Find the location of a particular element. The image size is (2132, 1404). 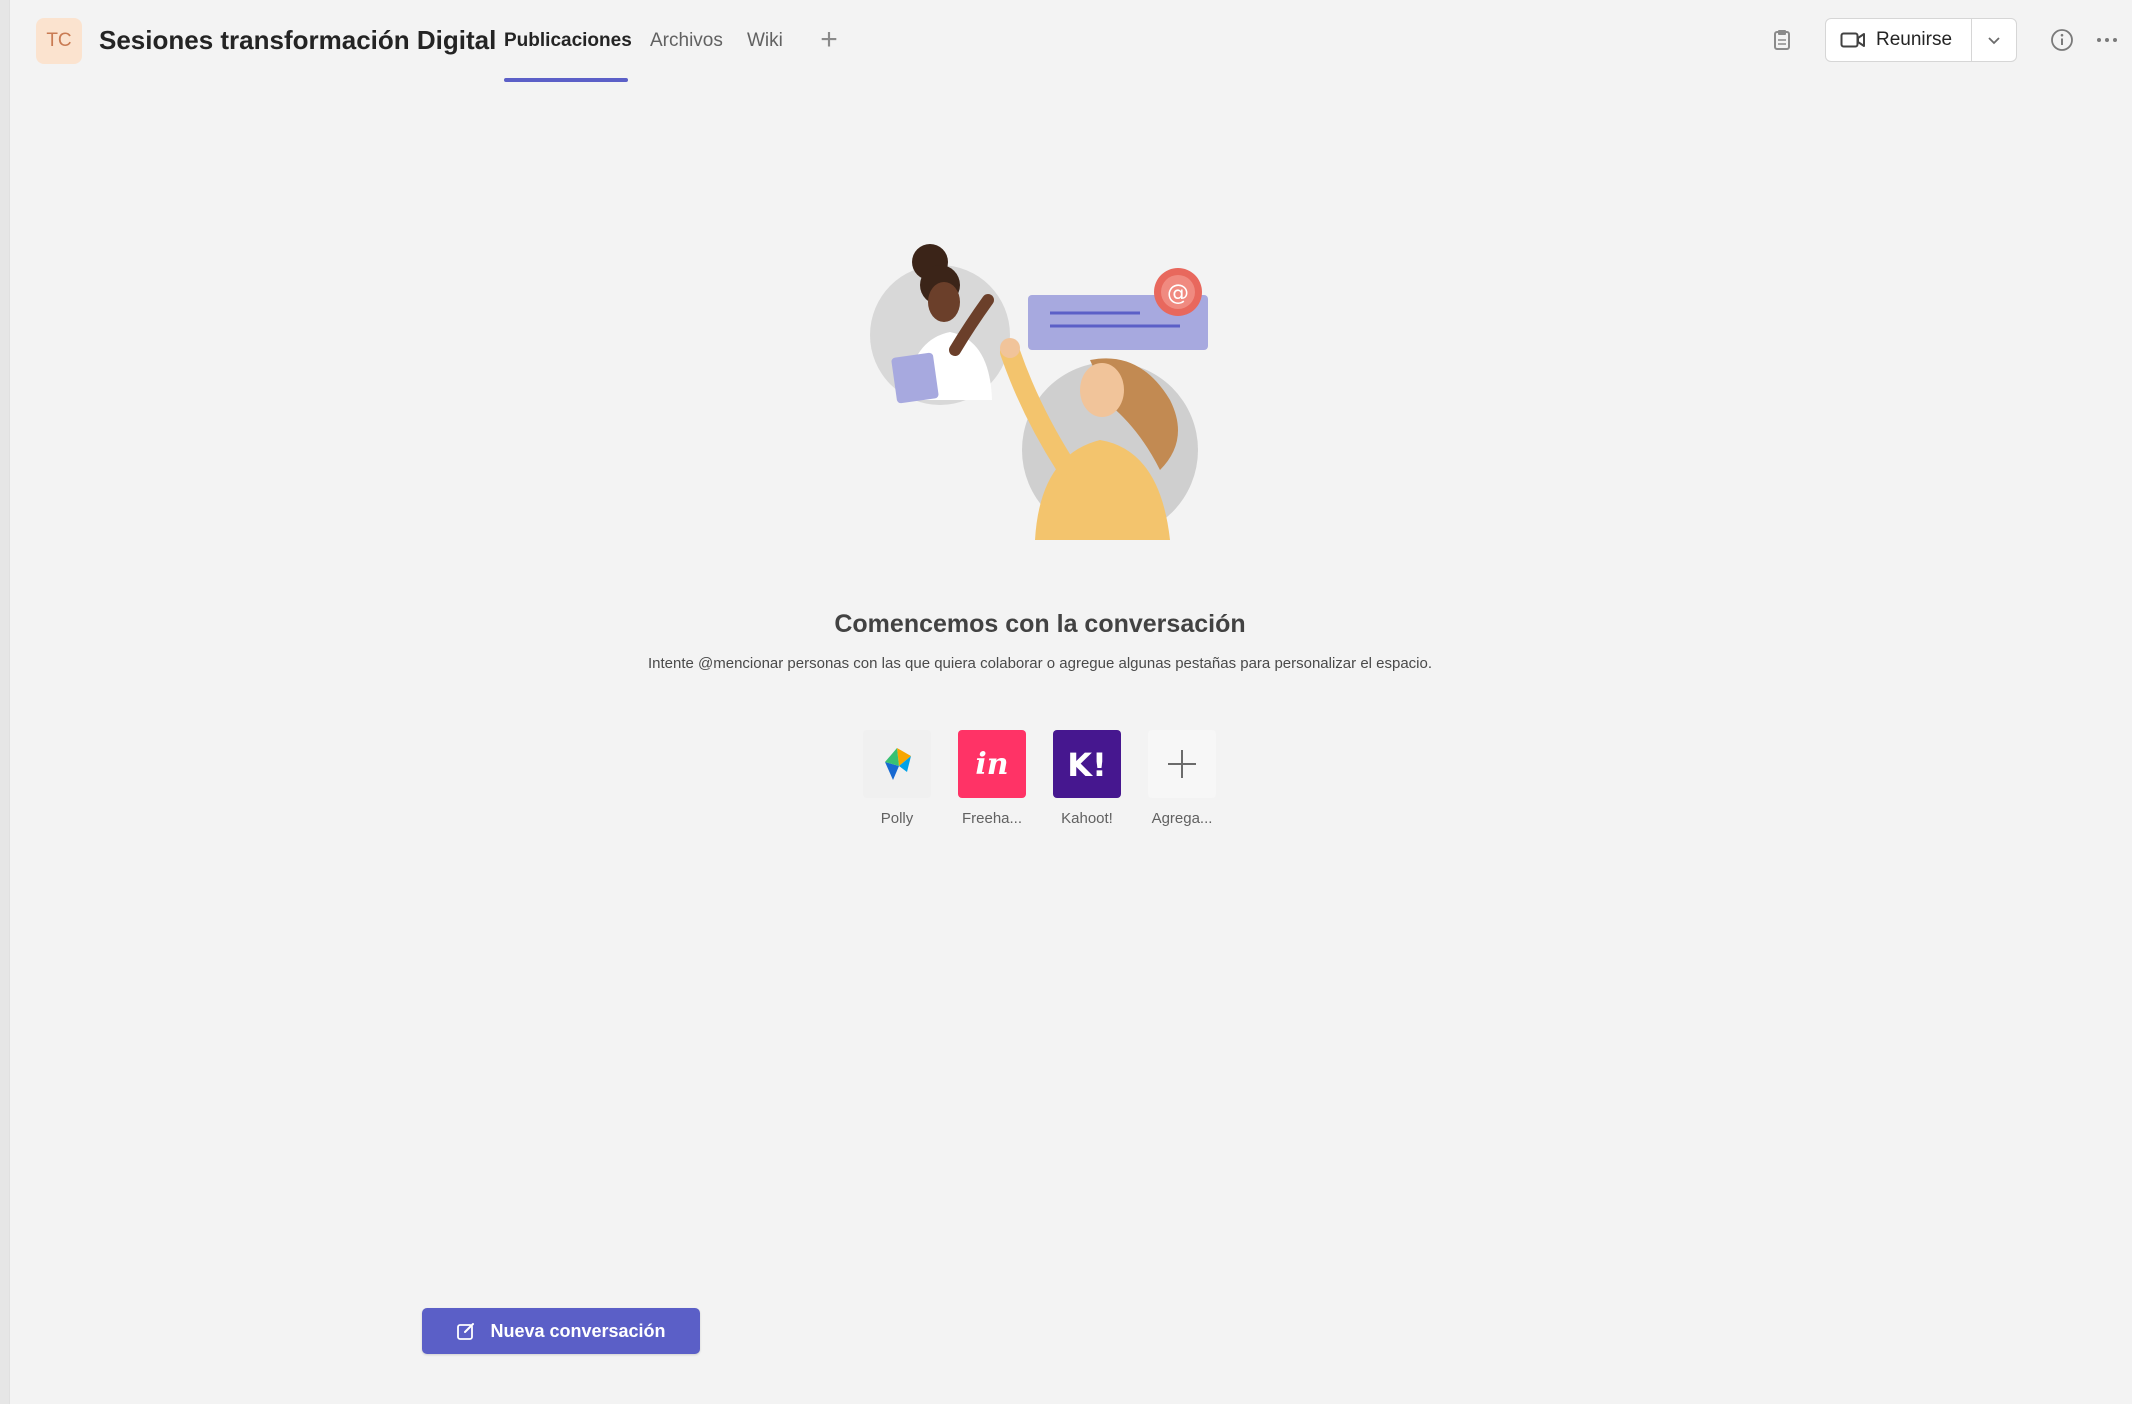

clipboard-button is located at coordinates (1782, 40).